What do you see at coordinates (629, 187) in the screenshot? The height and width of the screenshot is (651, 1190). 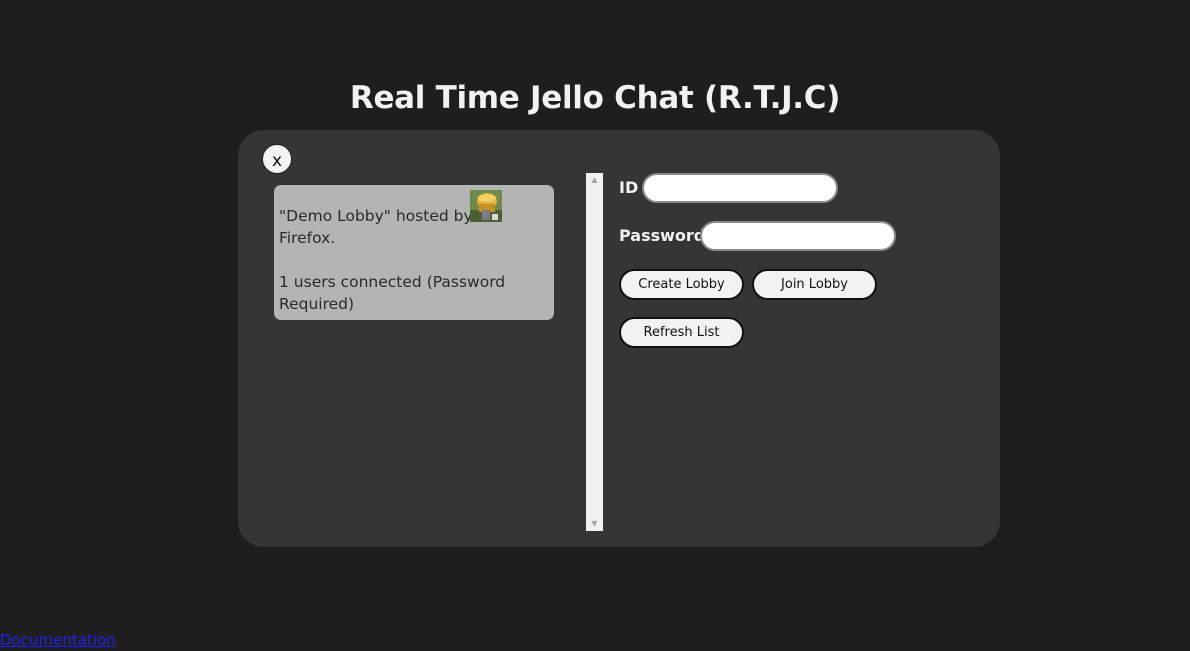 I see `id-label: ID` at bounding box center [629, 187].